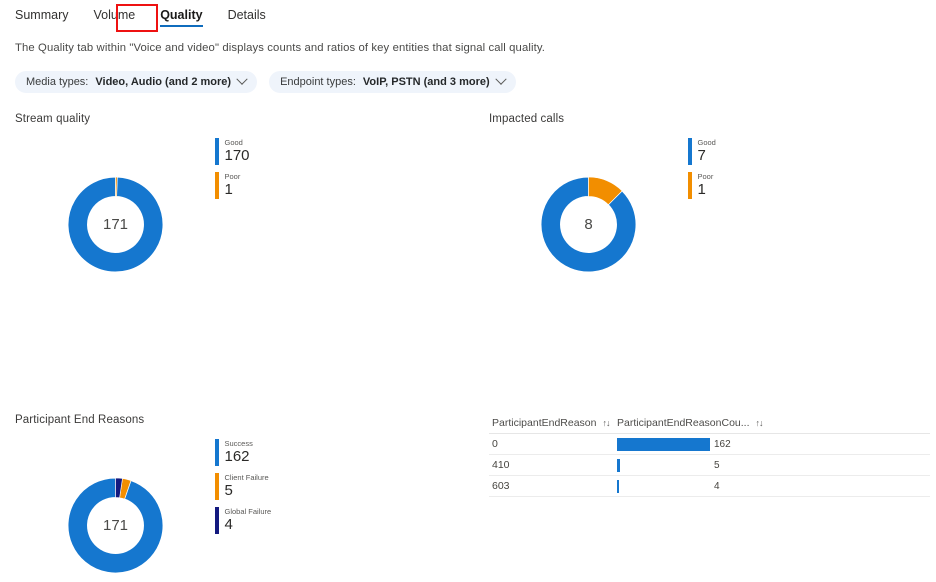 This screenshot has height=582, width=936. Describe the element at coordinates (243, 486) in the screenshot. I see `legend-item: Client Failure 5` at that location.